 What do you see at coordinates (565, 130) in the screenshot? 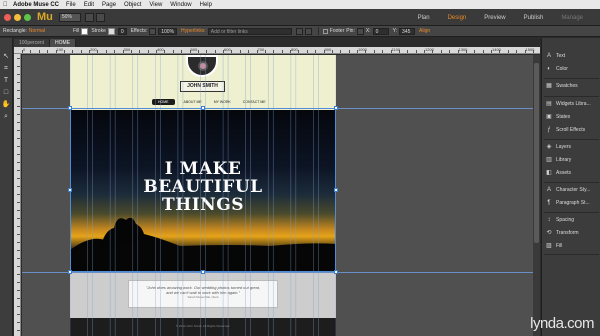
I see `panel-scroll-effects: ƒ Scroll Effects` at bounding box center [565, 130].